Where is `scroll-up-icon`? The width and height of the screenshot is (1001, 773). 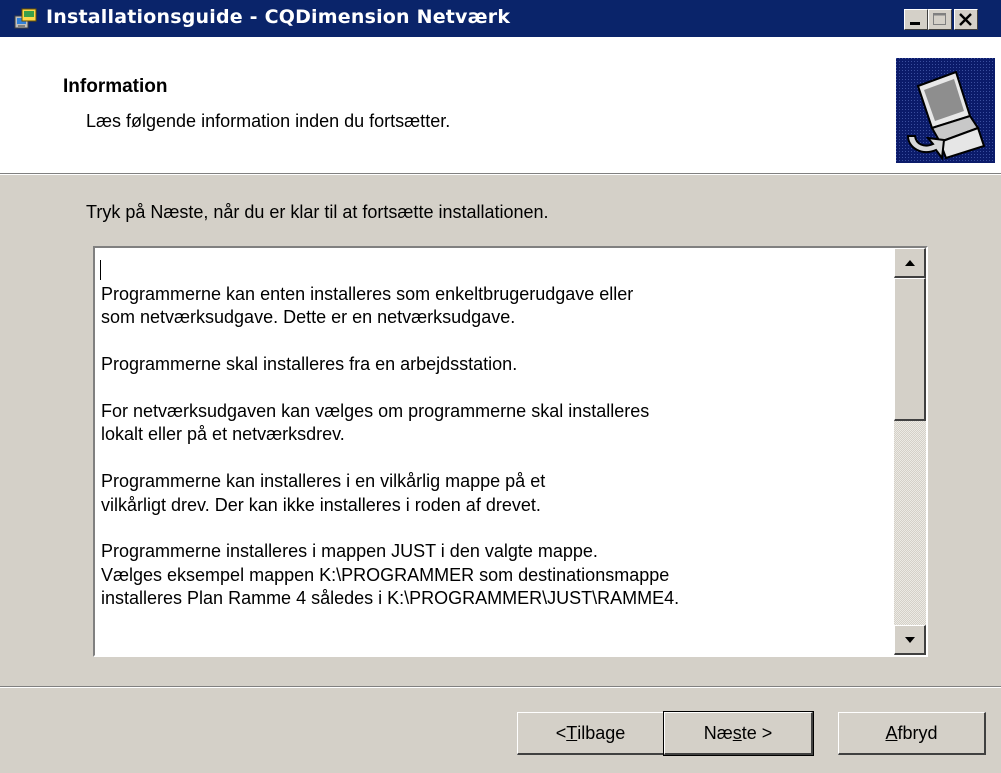 scroll-up-icon is located at coordinates (910, 263).